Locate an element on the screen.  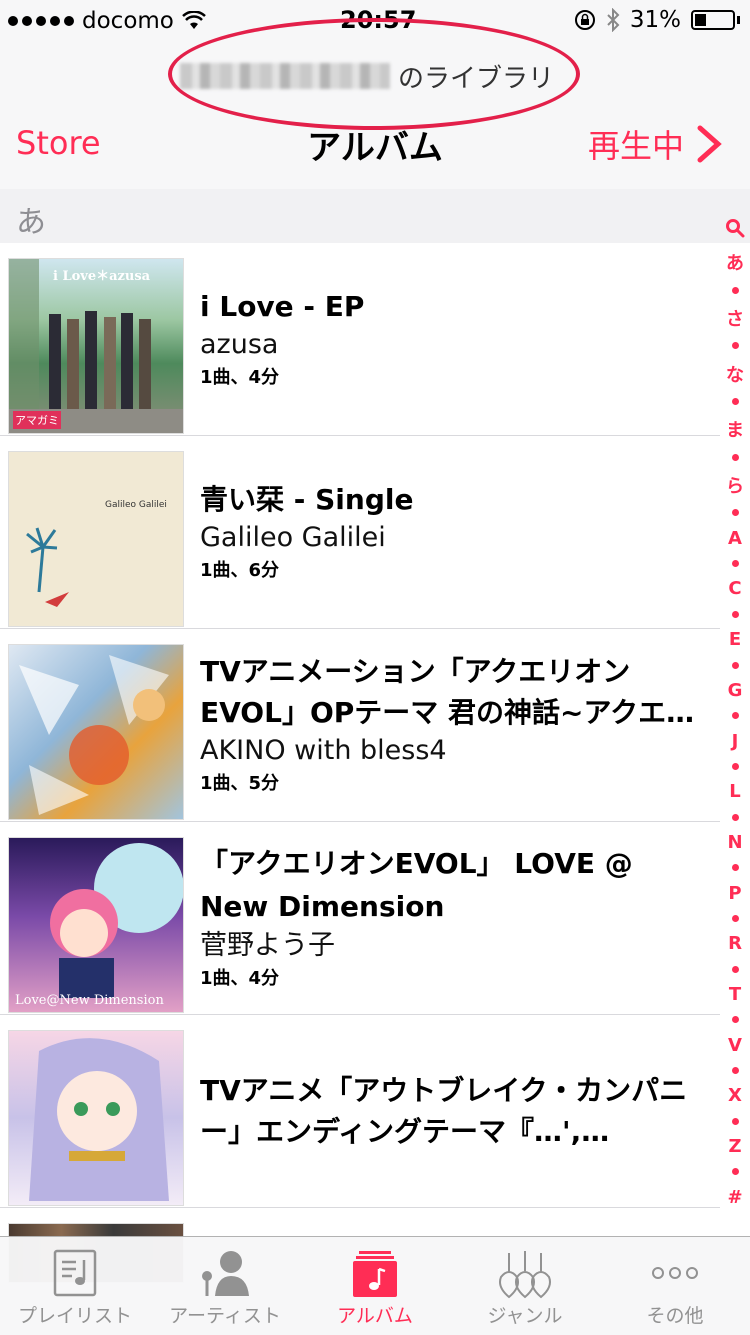
tab-bar: プレイリスト アーティスト アルバム ジャンル その他 is located at coordinates (375, 1285).